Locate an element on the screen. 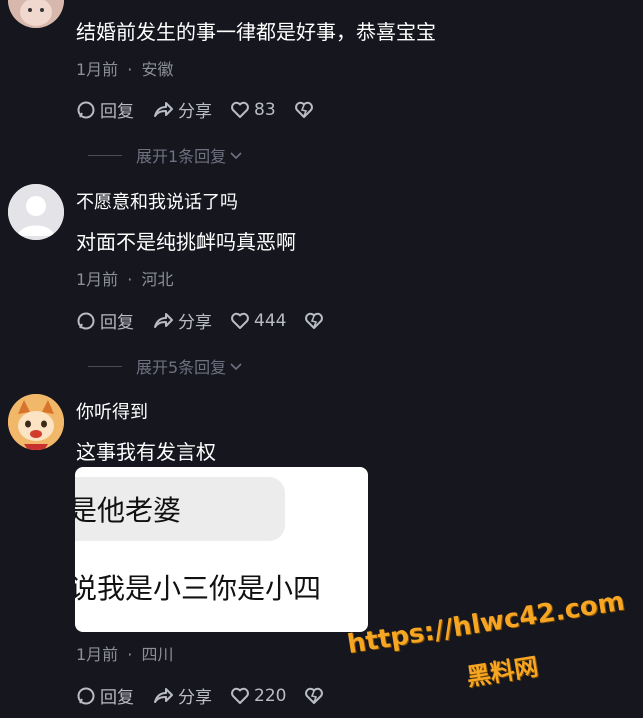  comment-username: 你听得到 is located at coordinates (112, 411).